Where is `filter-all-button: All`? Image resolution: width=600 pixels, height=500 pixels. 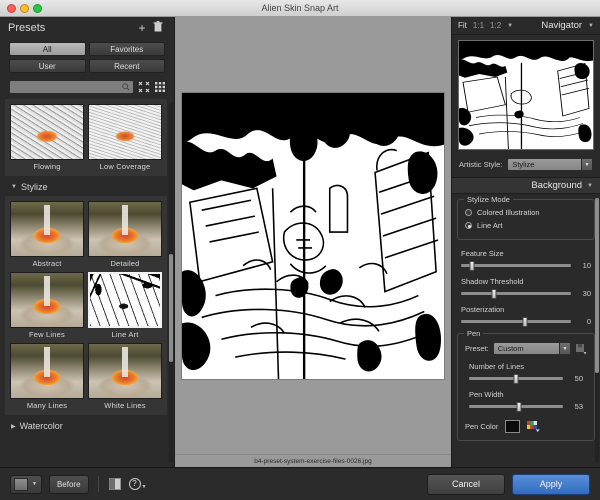 filter-all-button: All is located at coordinates (47, 49).